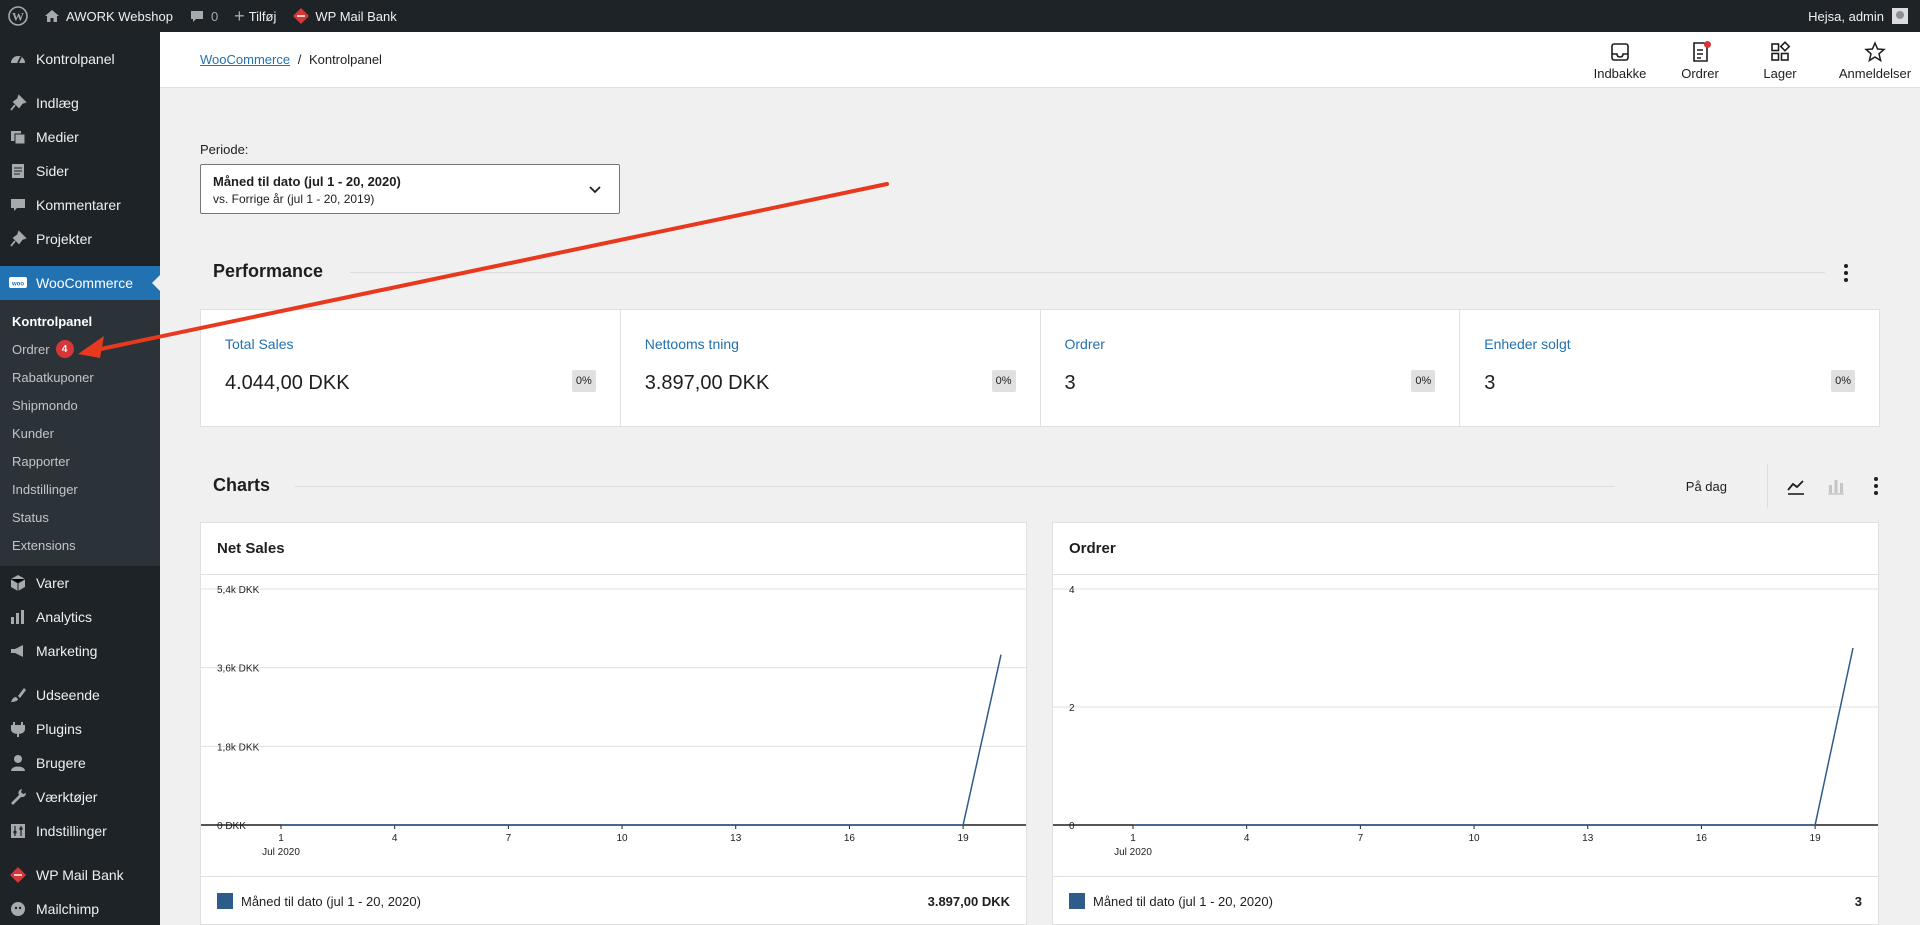 The width and height of the screenshot is (1920, 925). What do you see at coordinates (80, 763) in the screenshot?
I see `menu-item-brugere: Brugere` at bounding box center [80, 763].